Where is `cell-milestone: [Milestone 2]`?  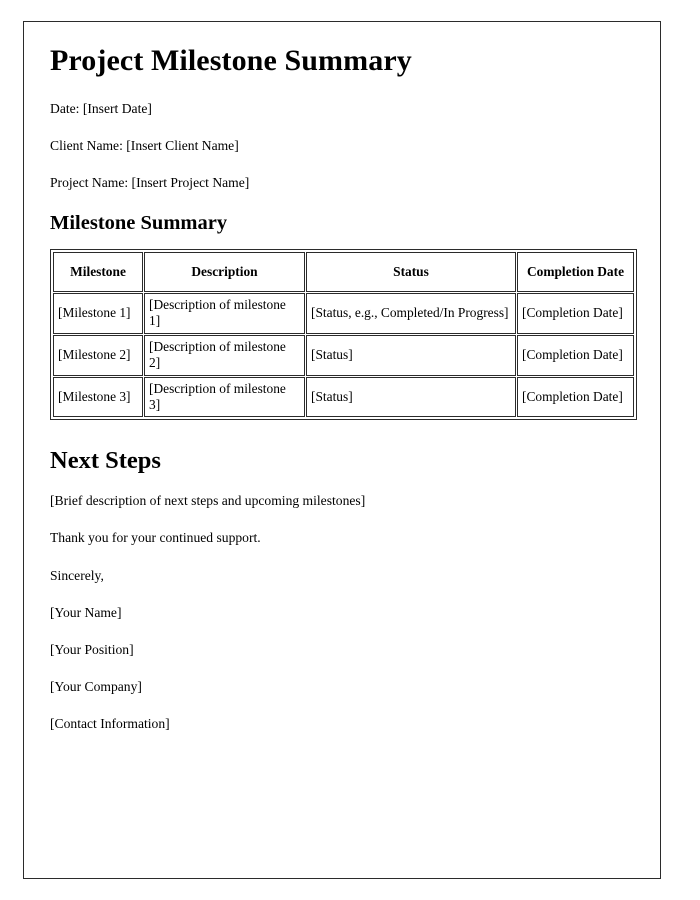 cell-milestone: [Milestone 2] is located at coordinates (98, 355).